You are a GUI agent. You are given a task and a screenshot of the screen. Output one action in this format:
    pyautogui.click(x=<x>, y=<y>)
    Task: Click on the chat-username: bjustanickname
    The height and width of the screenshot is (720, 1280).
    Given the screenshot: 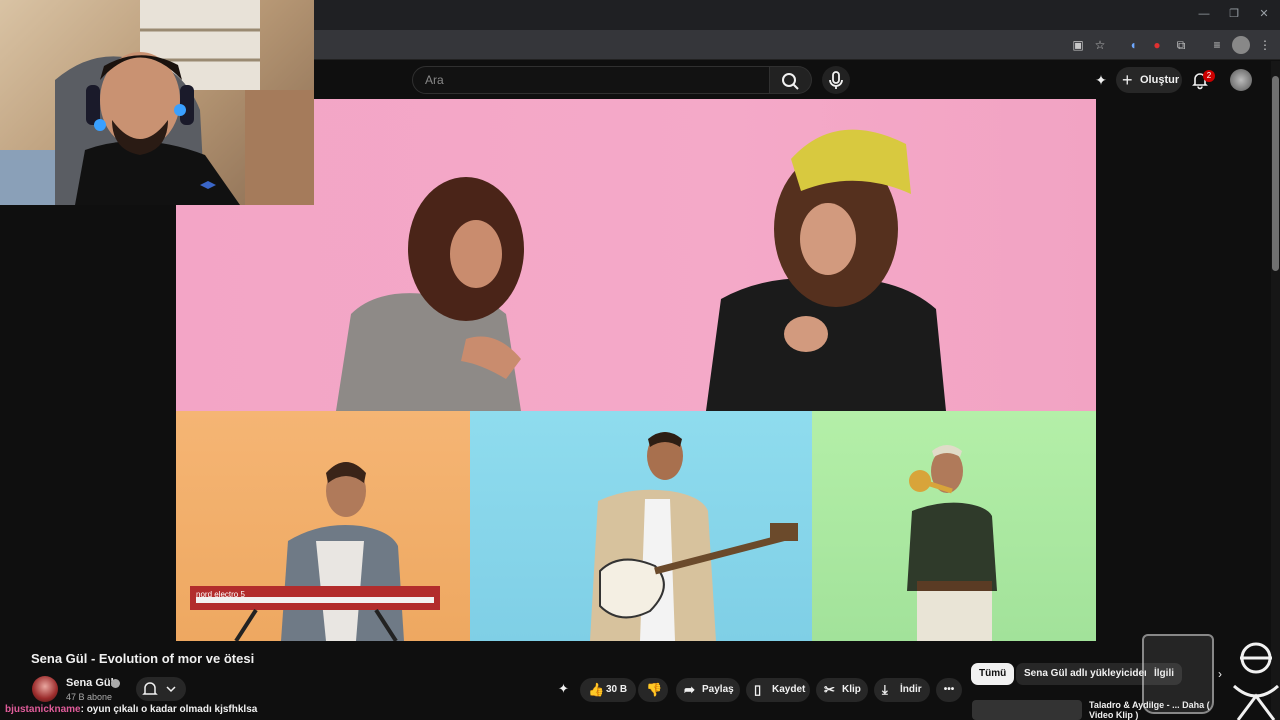 What is the action you would take?
    pyautogui.click(x=43, y=709)
    